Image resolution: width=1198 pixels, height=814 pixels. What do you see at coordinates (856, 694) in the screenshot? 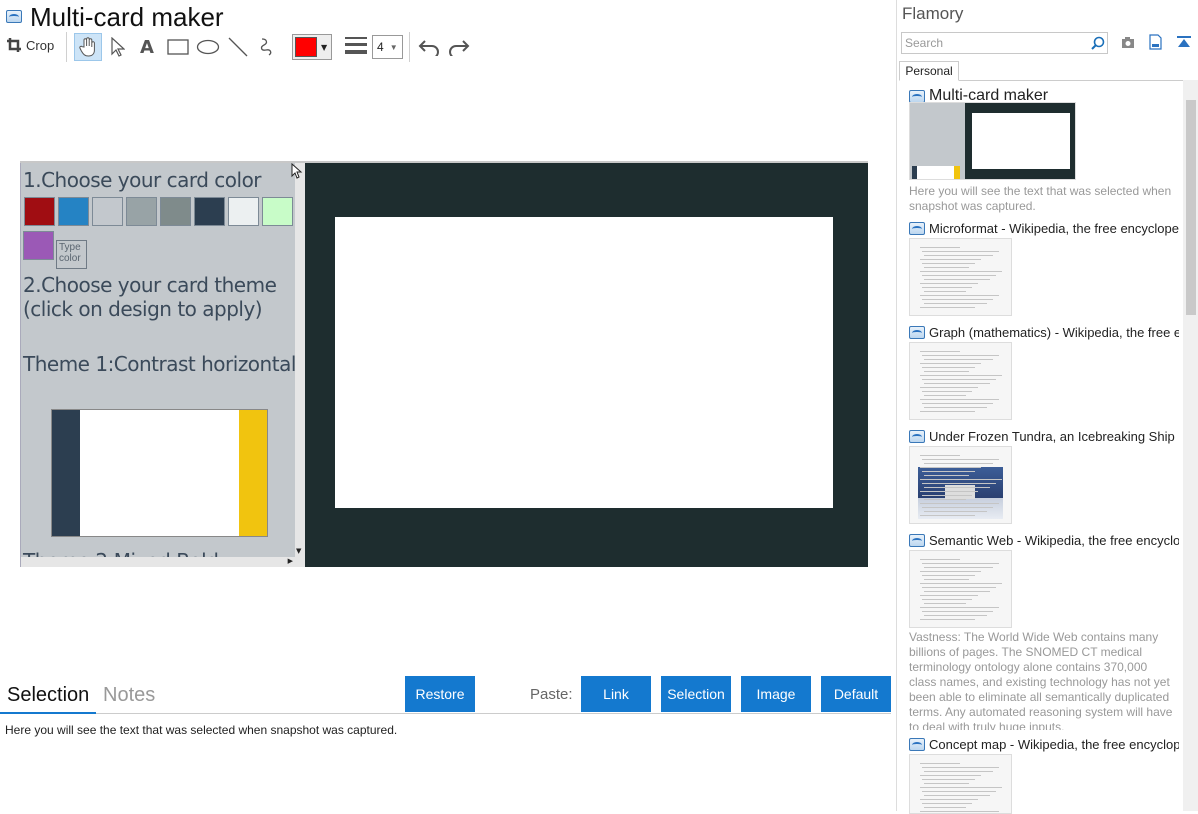
I see `paste-default-button: Default` at bounding box center [856, 694].